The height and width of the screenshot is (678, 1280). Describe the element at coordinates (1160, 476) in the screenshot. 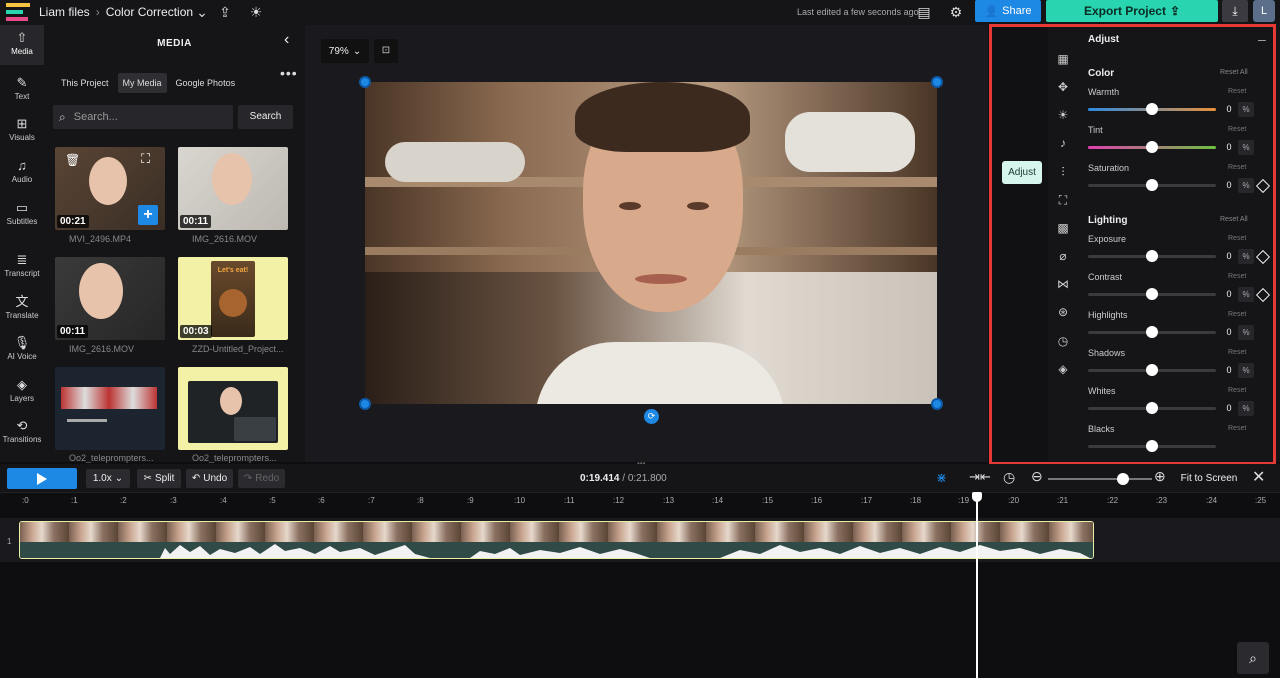

I see `zoom-in-icon: ⊕` at that location.